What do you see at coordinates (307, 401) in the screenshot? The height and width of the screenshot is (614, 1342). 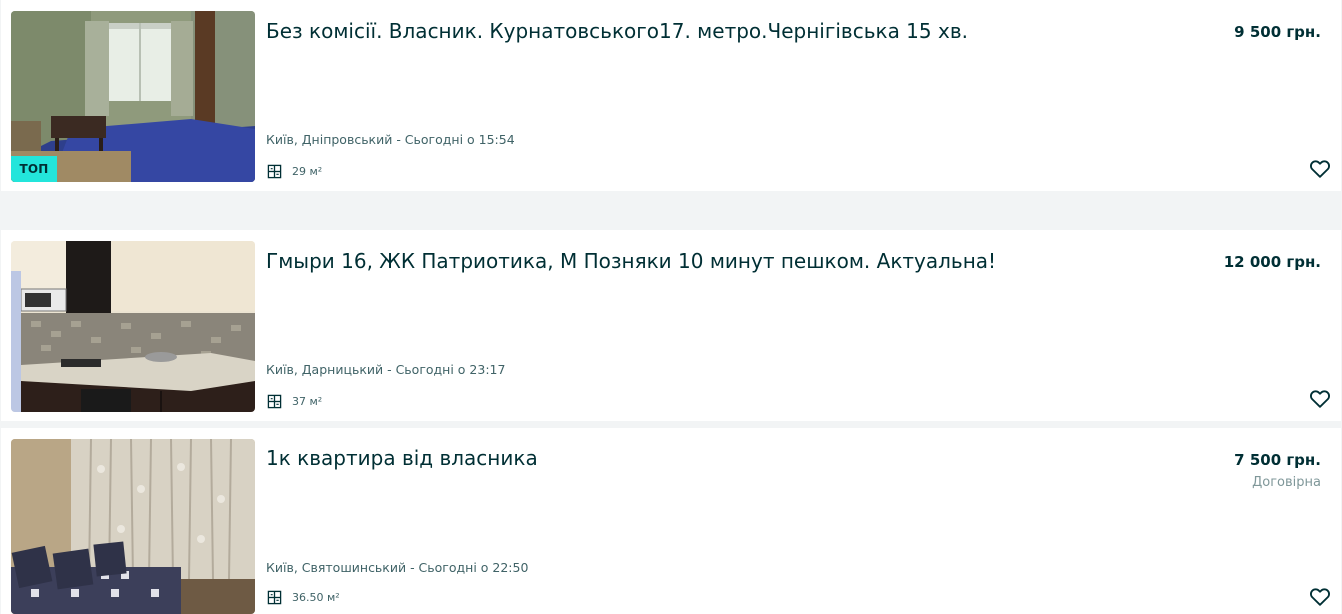 I see `area-value: 37 м²` at bounding box center [307, 401].